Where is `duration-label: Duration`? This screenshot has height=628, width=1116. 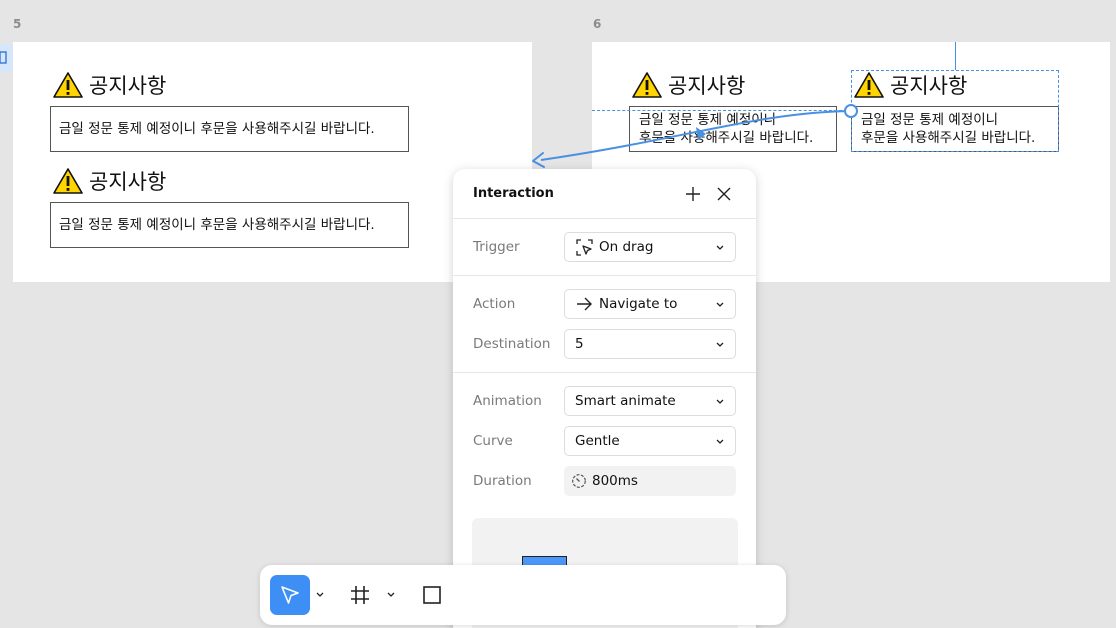
duration-label: Duration is located at coordinates (502, 481).